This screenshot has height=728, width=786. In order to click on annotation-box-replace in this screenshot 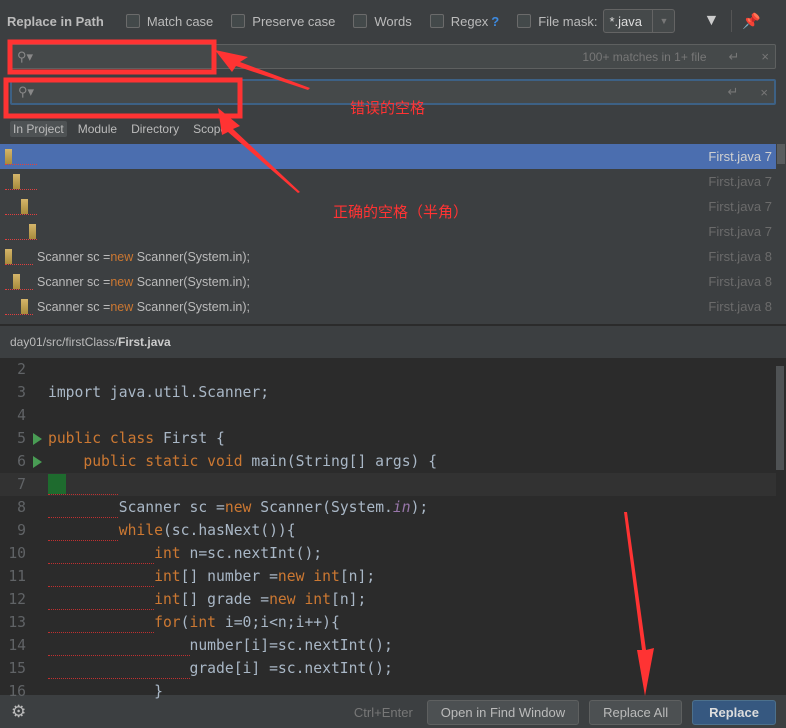, I will do `click(123, 98)`.